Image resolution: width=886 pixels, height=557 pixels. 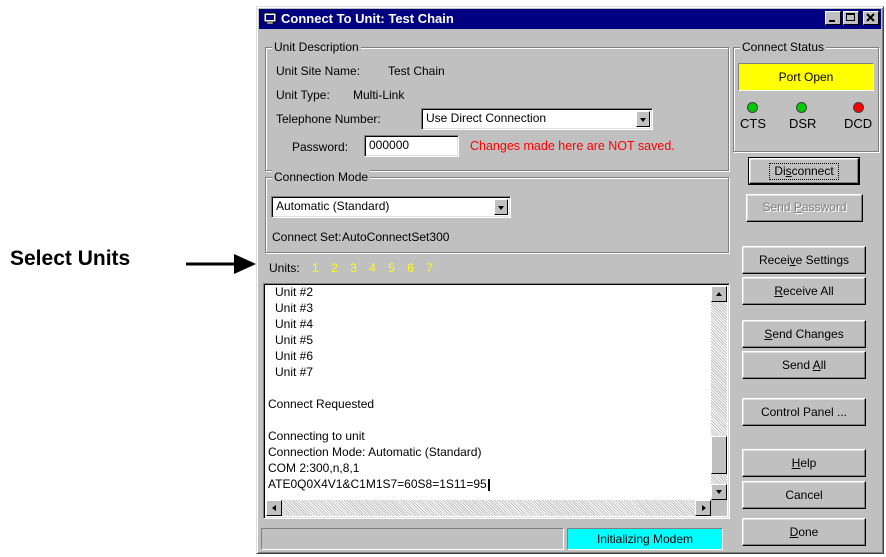 I want to click on unit-type-label: Unit Type:, so click(x=303, y=95).